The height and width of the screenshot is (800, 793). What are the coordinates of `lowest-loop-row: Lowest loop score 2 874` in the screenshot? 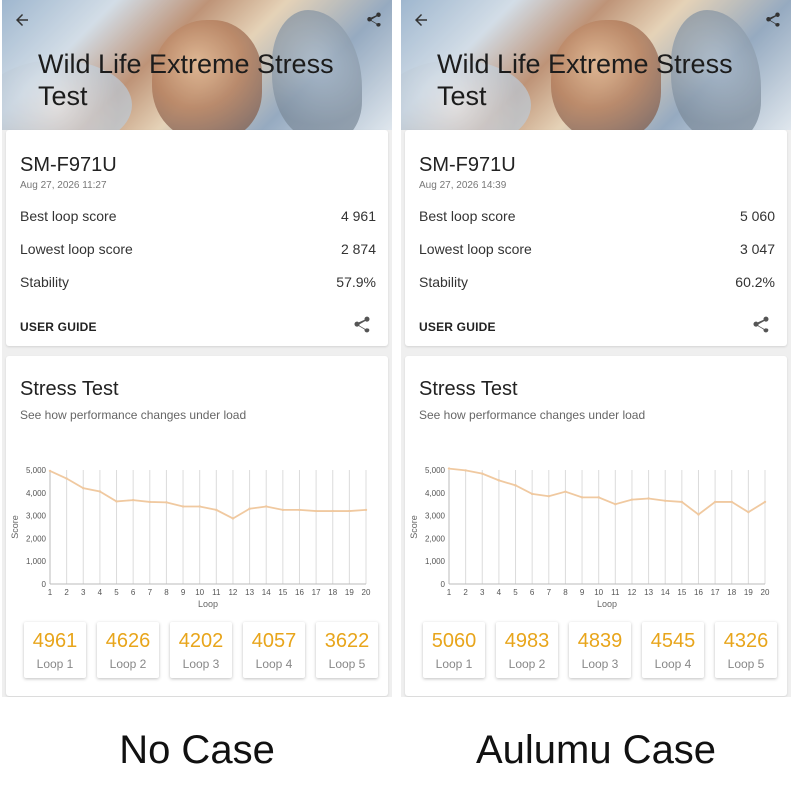 It's located at (198, 251).